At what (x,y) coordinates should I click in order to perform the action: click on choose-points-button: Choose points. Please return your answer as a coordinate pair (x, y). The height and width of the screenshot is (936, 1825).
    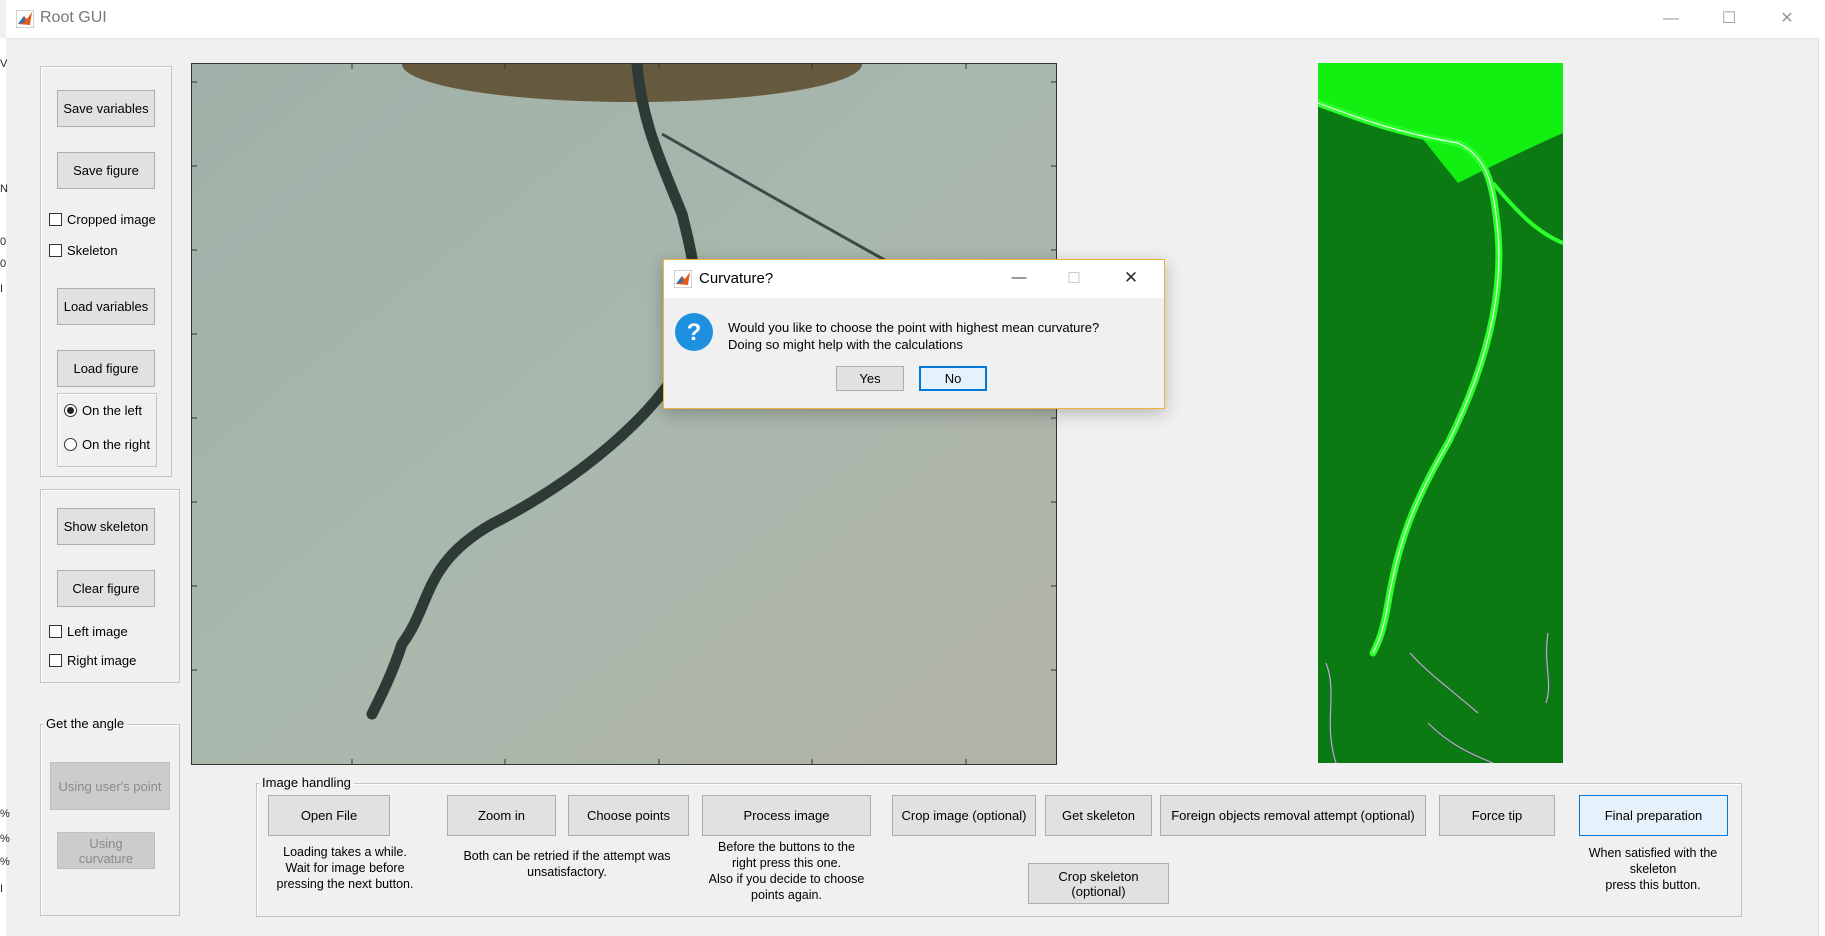
    Looking at the image, I should click on (628, 815).